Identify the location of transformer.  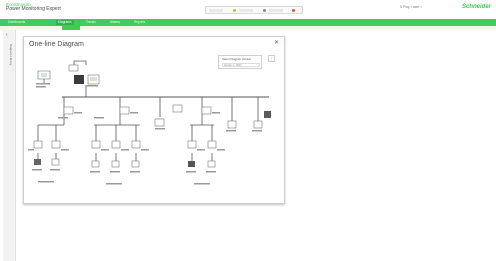
(79, 79).